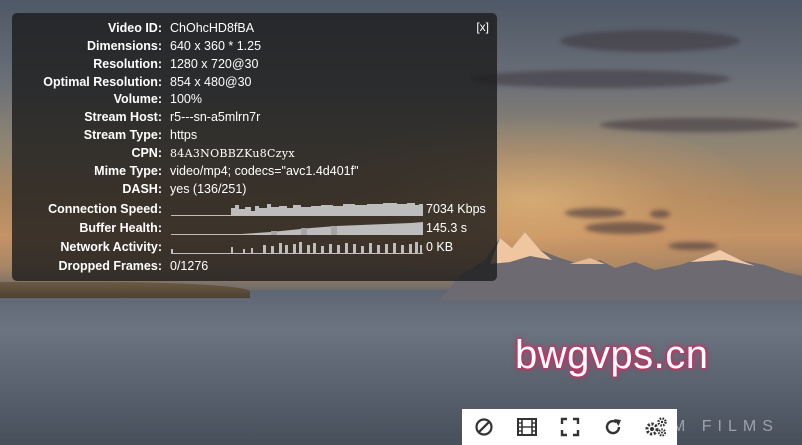  What do you see at coordinates (212, 28) in the screenshot?
I see `stat-value: ChOhcHD8fBA` at bounding box center [212, 28].